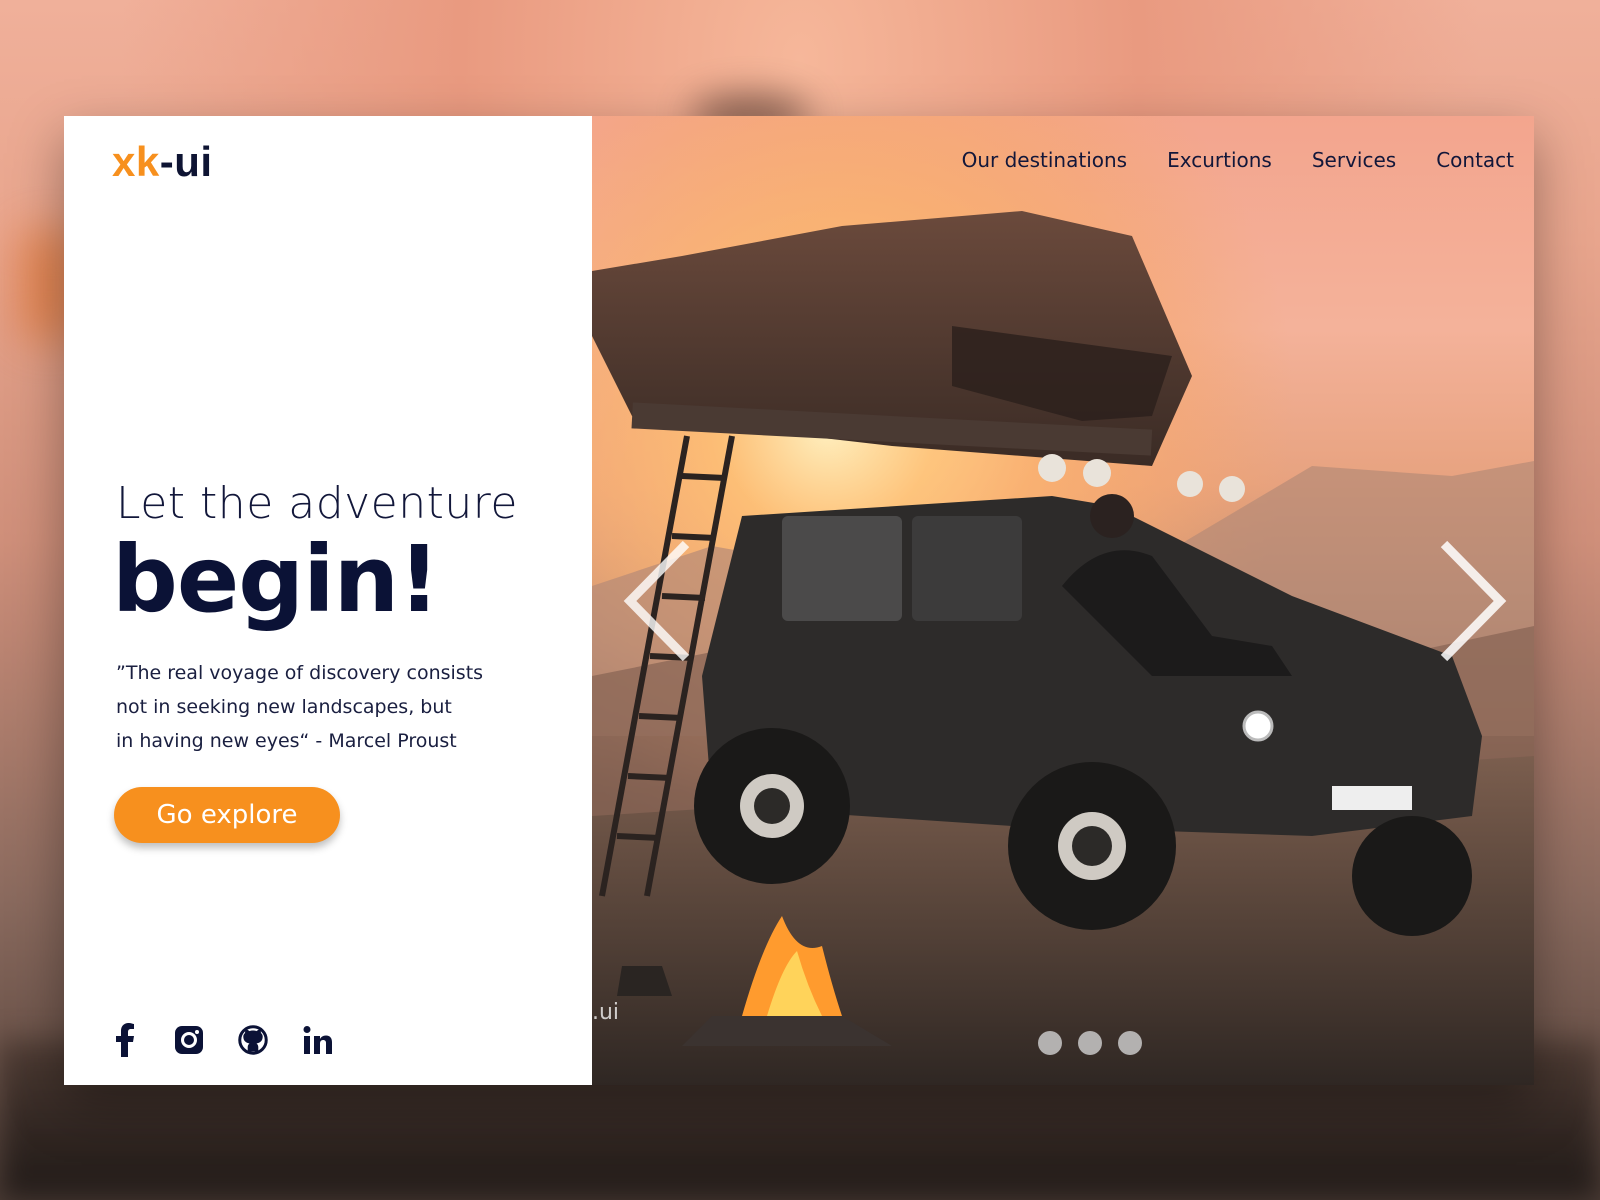 Image resolution: width=1600 pixels, height=1200 pixels. Describe the element at coordinates (125, 1040) in the screenshot. I see `facebook-icon` at that location.